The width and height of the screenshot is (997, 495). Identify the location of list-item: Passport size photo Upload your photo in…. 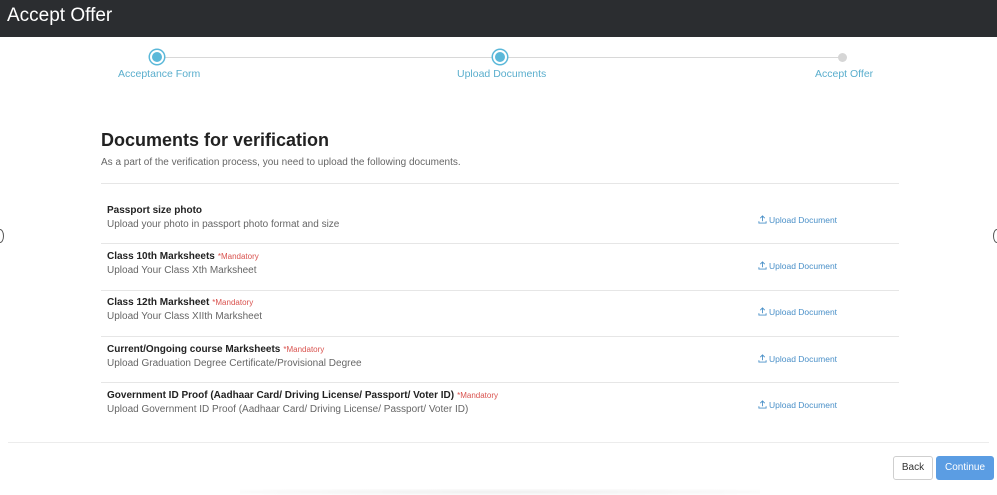
(500, 223).